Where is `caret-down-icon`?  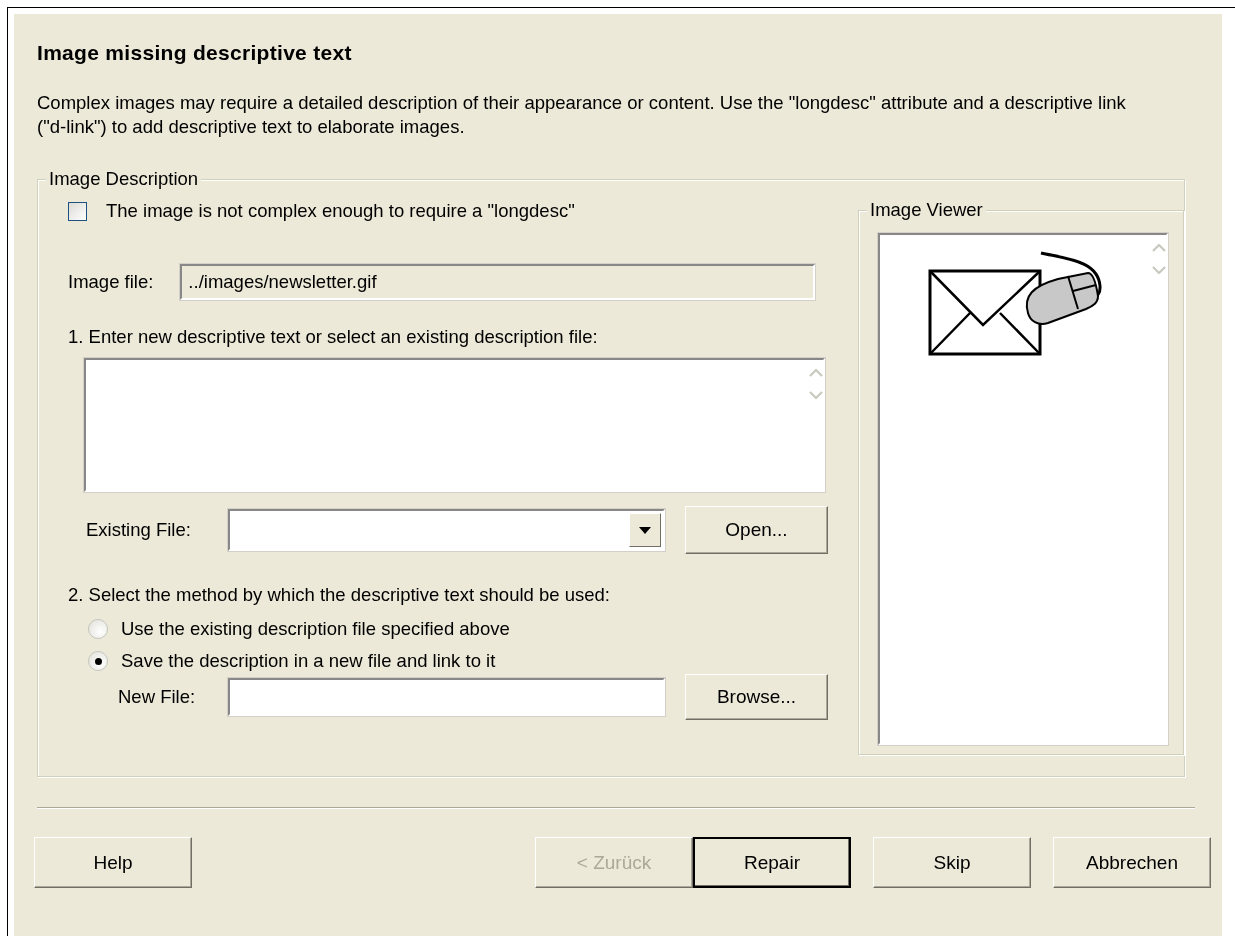
caret-down-icon is located at coordinates (645, 530).